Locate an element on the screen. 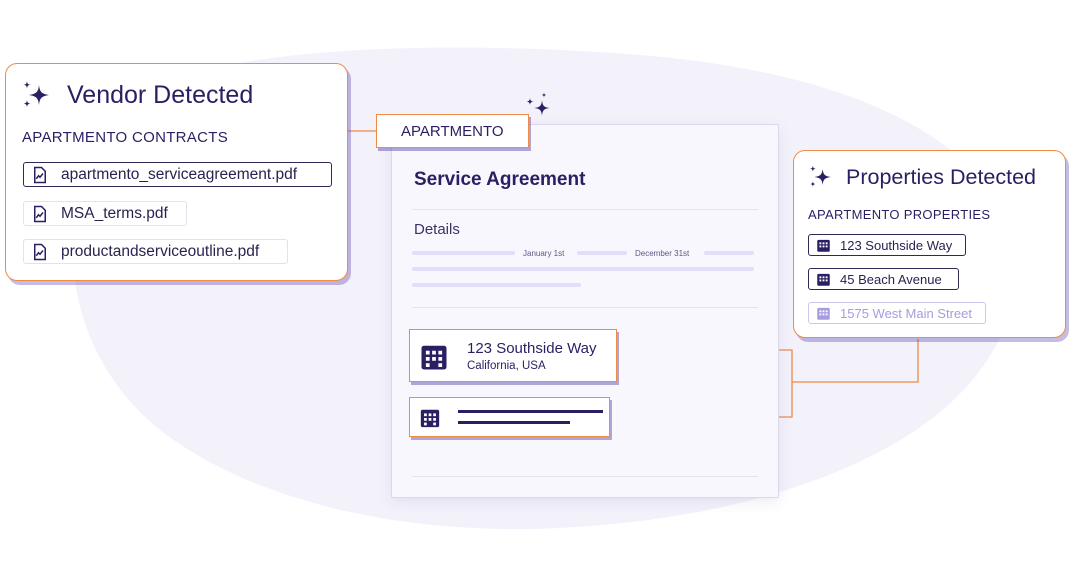  file-chip: MSA_terms.pdf is located at coordinates (105, 213).